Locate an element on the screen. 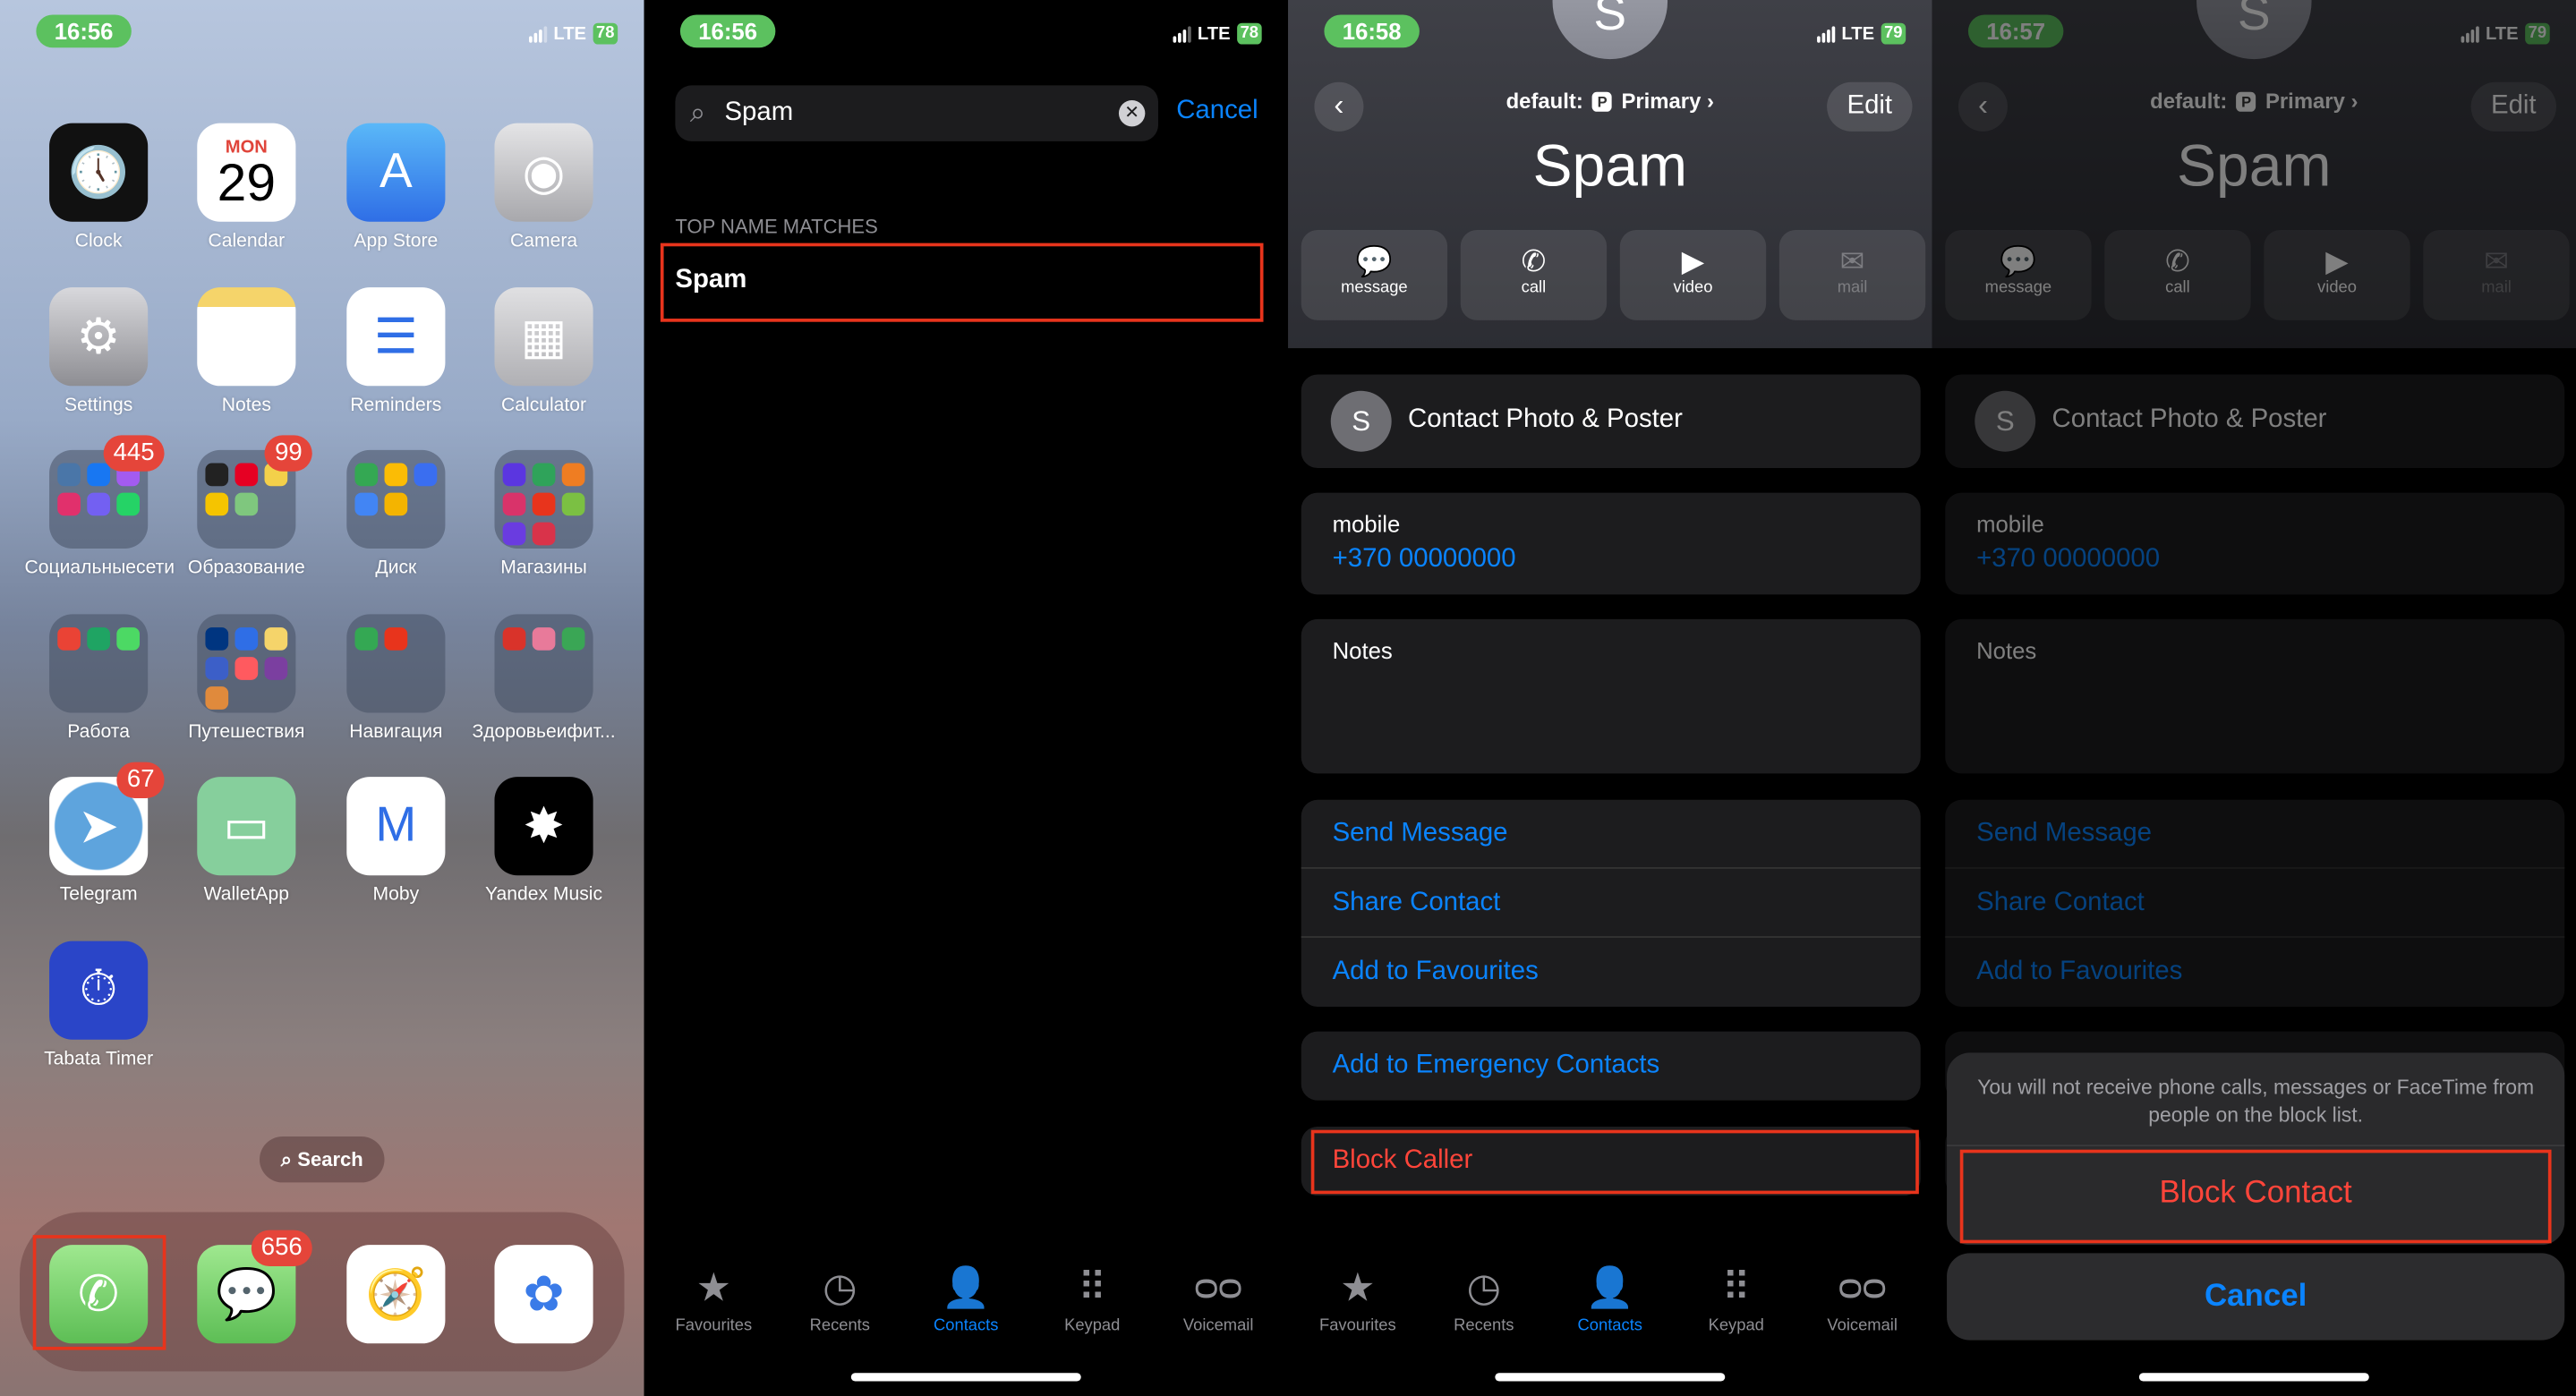 The image size is (2576, 1396). video-action-button: ▶video is located at coordinates (1693, 274).